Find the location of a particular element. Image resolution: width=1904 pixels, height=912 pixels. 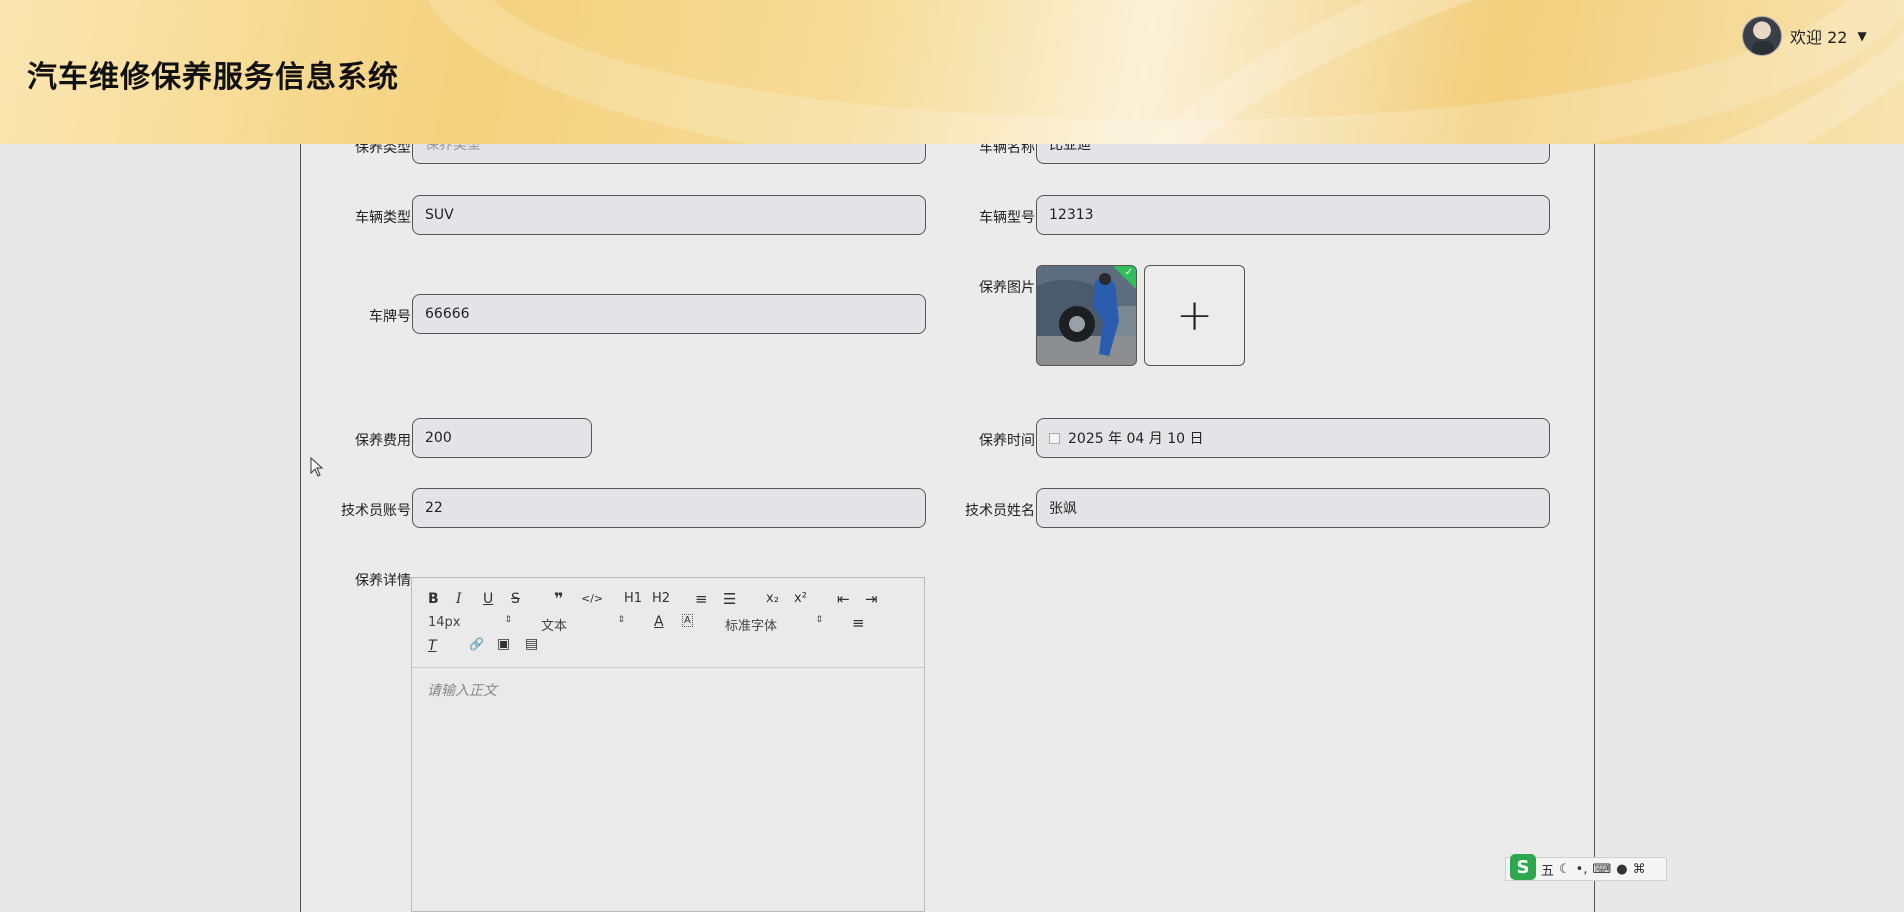

maintenance-fee-input: 200 is located at coordinates (502, 438).